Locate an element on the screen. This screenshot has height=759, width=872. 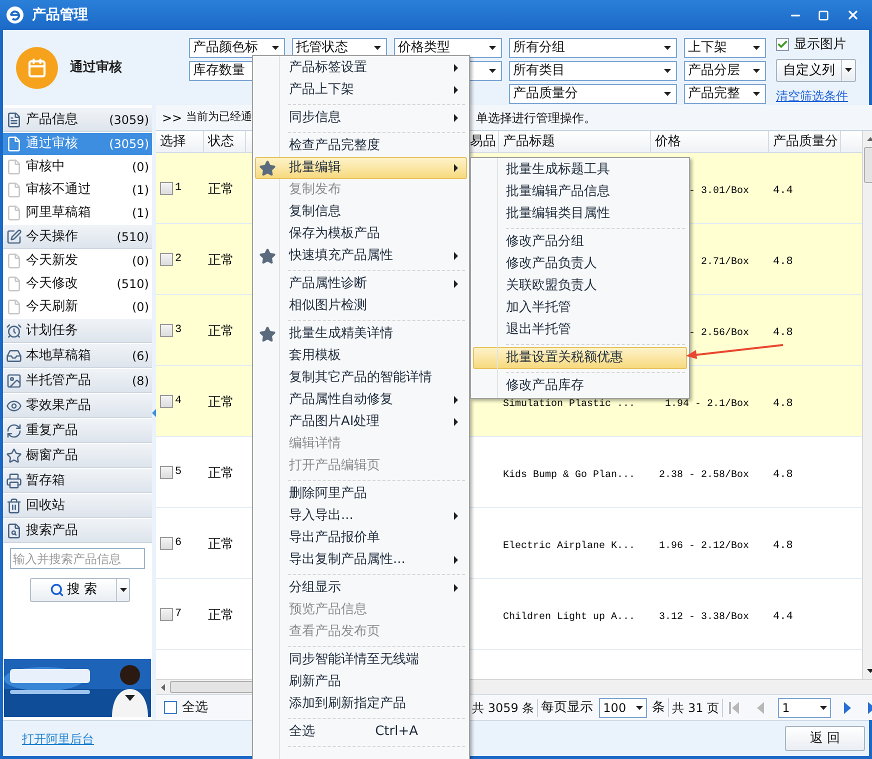
per-page-label: 每页显示 is located at coordinates (567, 707).